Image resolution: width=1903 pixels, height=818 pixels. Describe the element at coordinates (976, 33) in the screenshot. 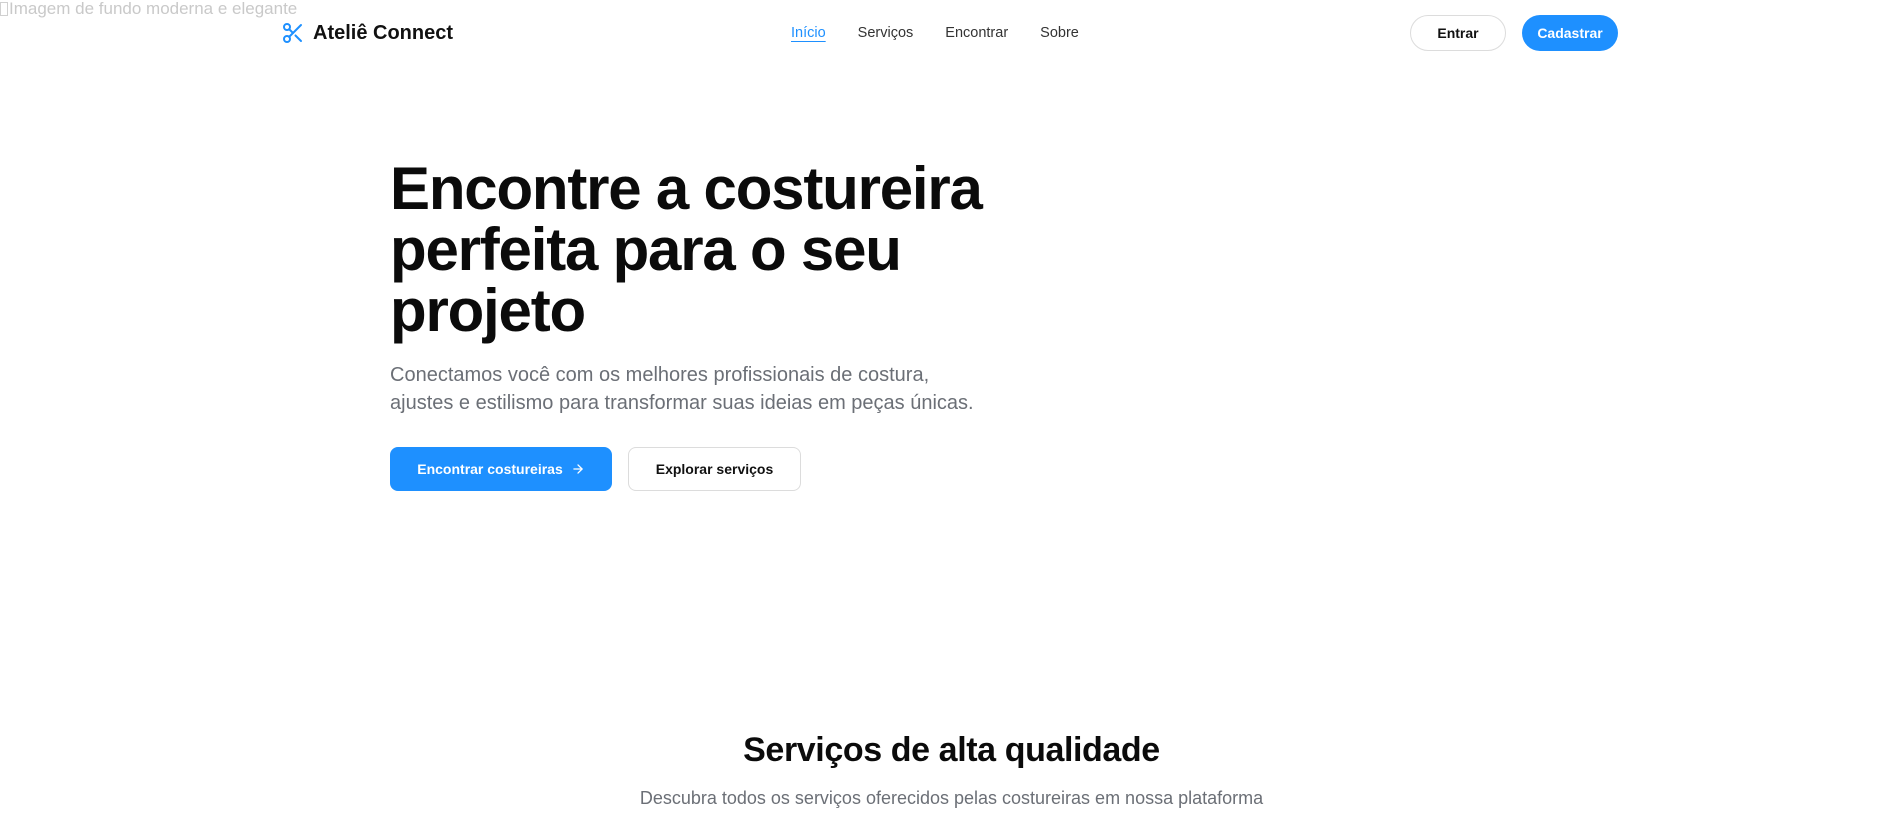

I see `nav-link-encontrar: Encontrar` at that location.